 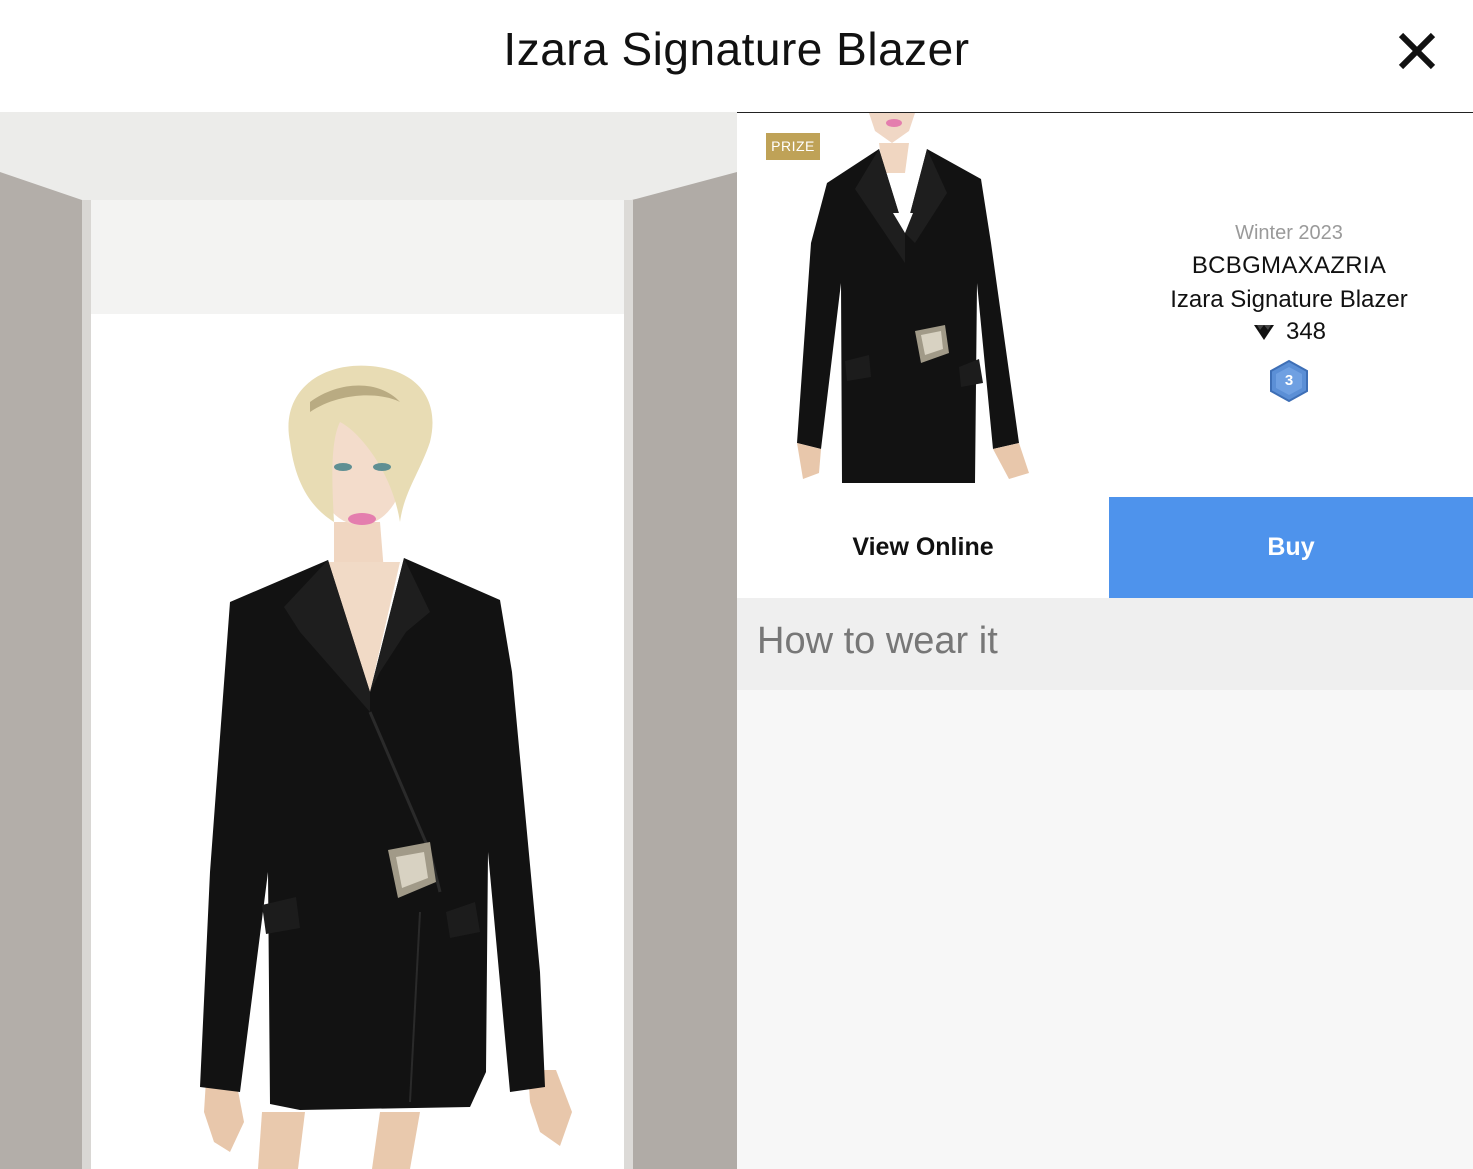 What do you see at coordinates (1289, 233) in the screenshot?
I see `product-season: Winter 2023` at bounding box center [1289, 233].